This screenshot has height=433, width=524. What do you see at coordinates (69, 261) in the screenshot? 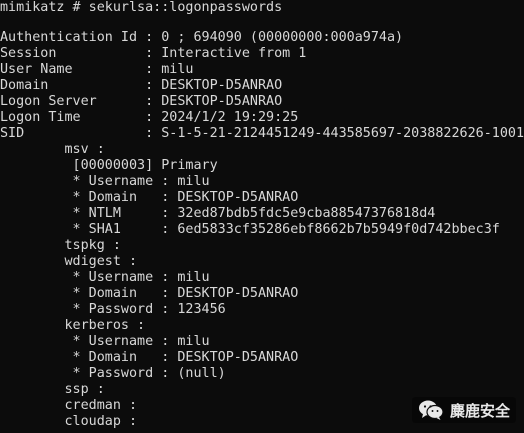
I see `terminal-line: wdigest :` at bounding box center [69, 261].